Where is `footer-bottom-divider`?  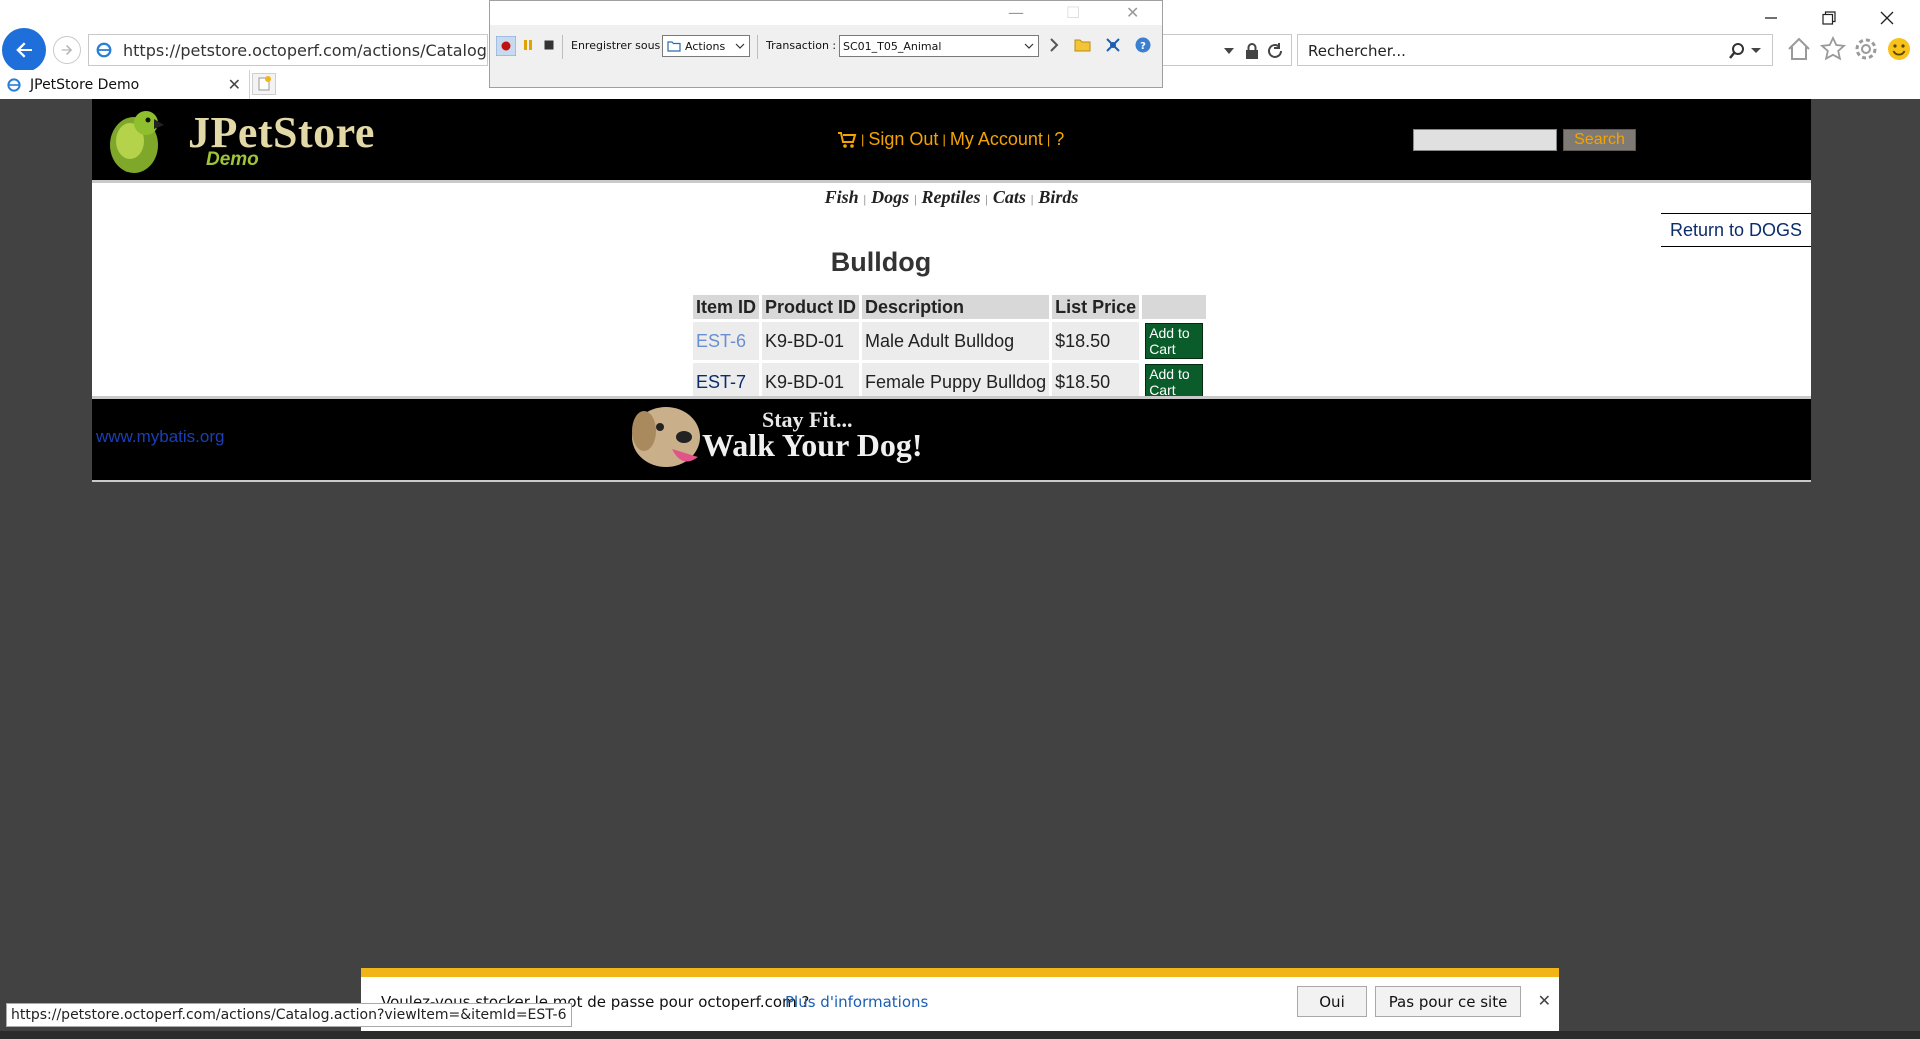
footer-bottom-divider is located at coordinates (951, 481).